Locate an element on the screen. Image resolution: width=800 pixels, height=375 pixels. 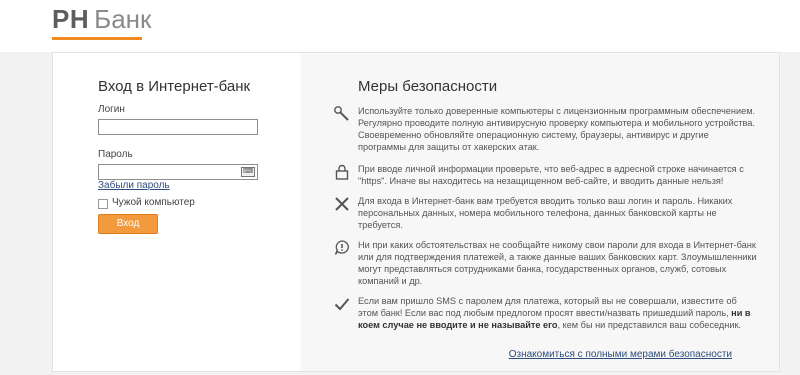
forgot-password-link: Забыли пароль is located at coordinates (134, 185).